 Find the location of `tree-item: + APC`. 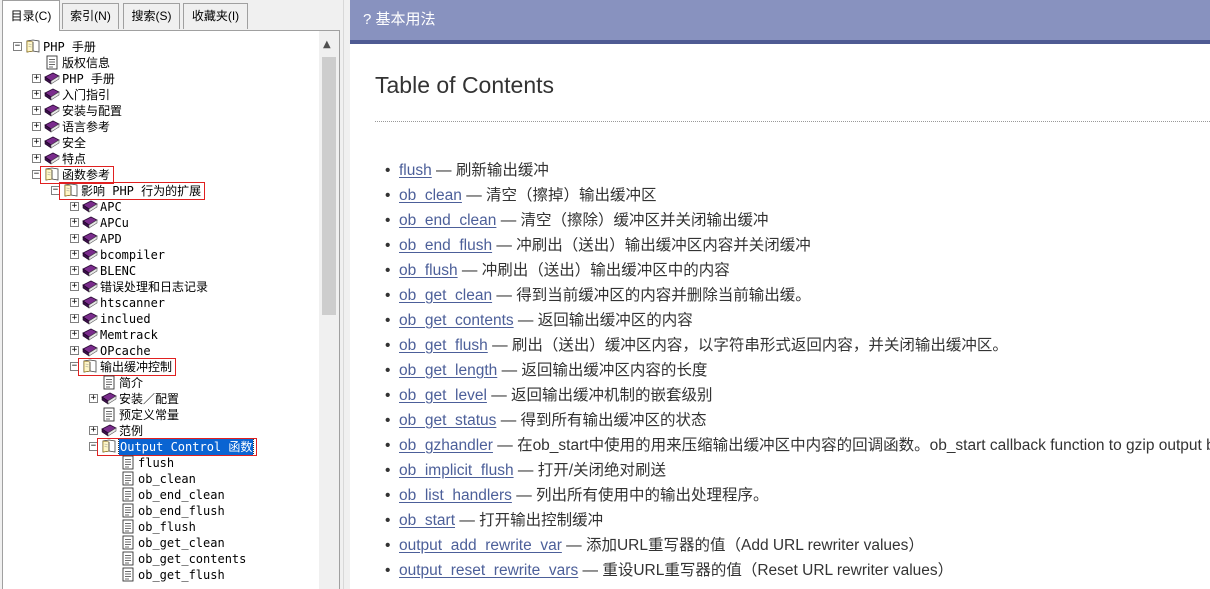

tree-item: + APC is located at coordinates (161, 207).